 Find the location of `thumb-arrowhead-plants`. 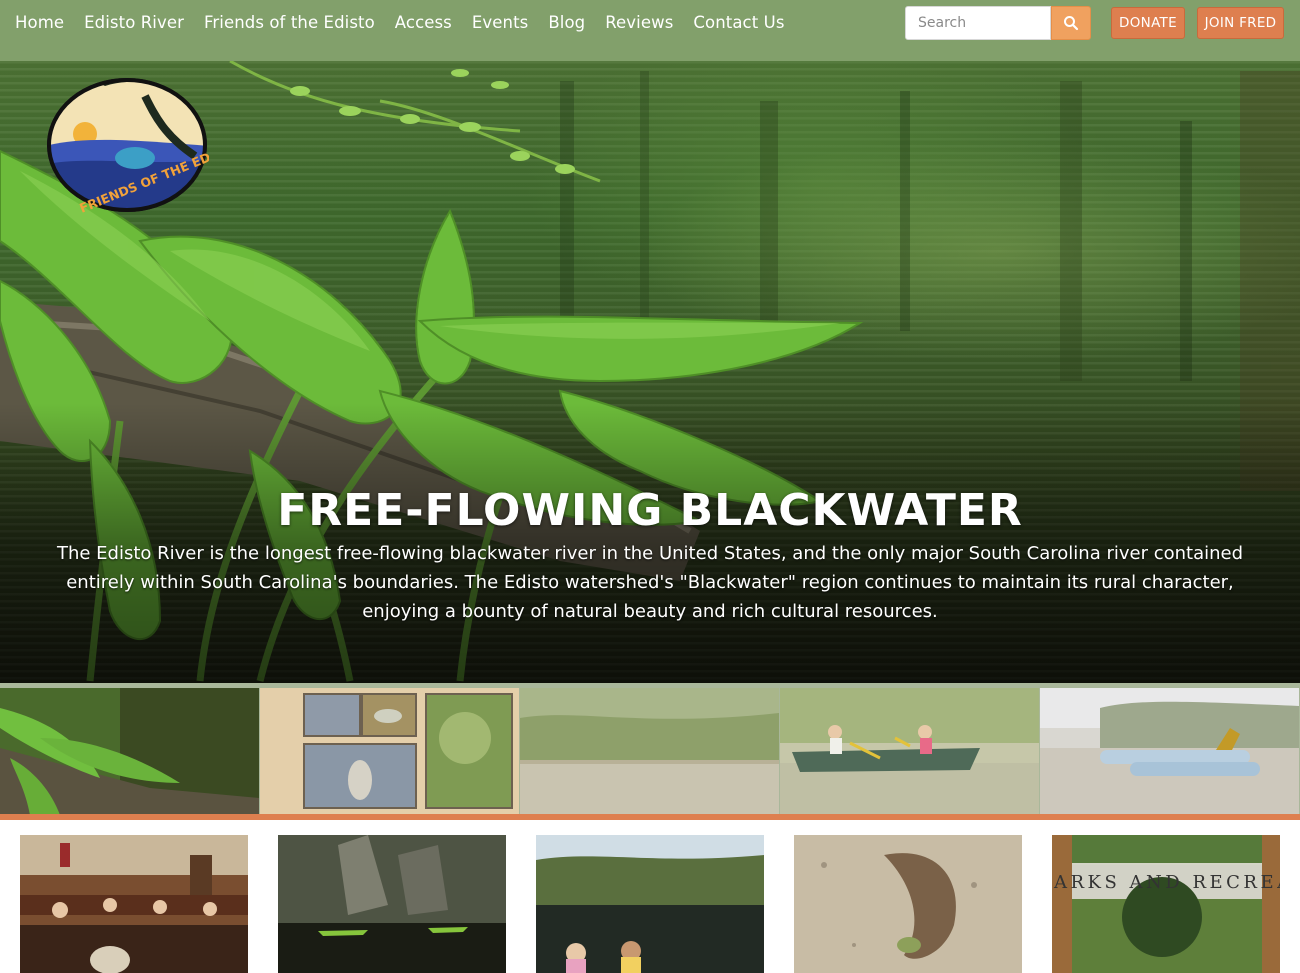

thumb-arrowhead-plants is located at coordinates (129, 751).